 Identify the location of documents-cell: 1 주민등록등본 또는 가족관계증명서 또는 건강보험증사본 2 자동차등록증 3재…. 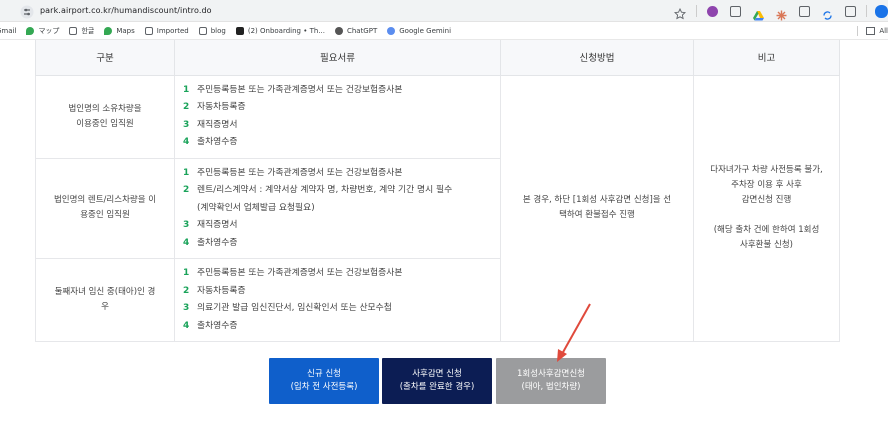
(337, 116).